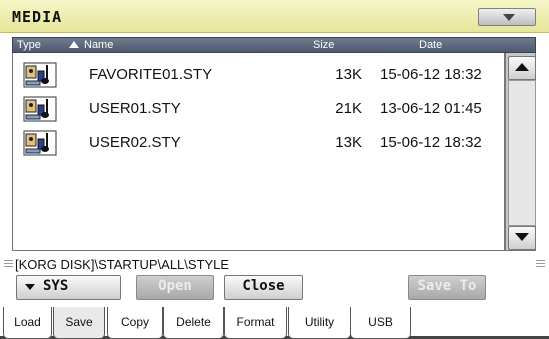  I want to click on tab-format: Format, so click(255, 323).